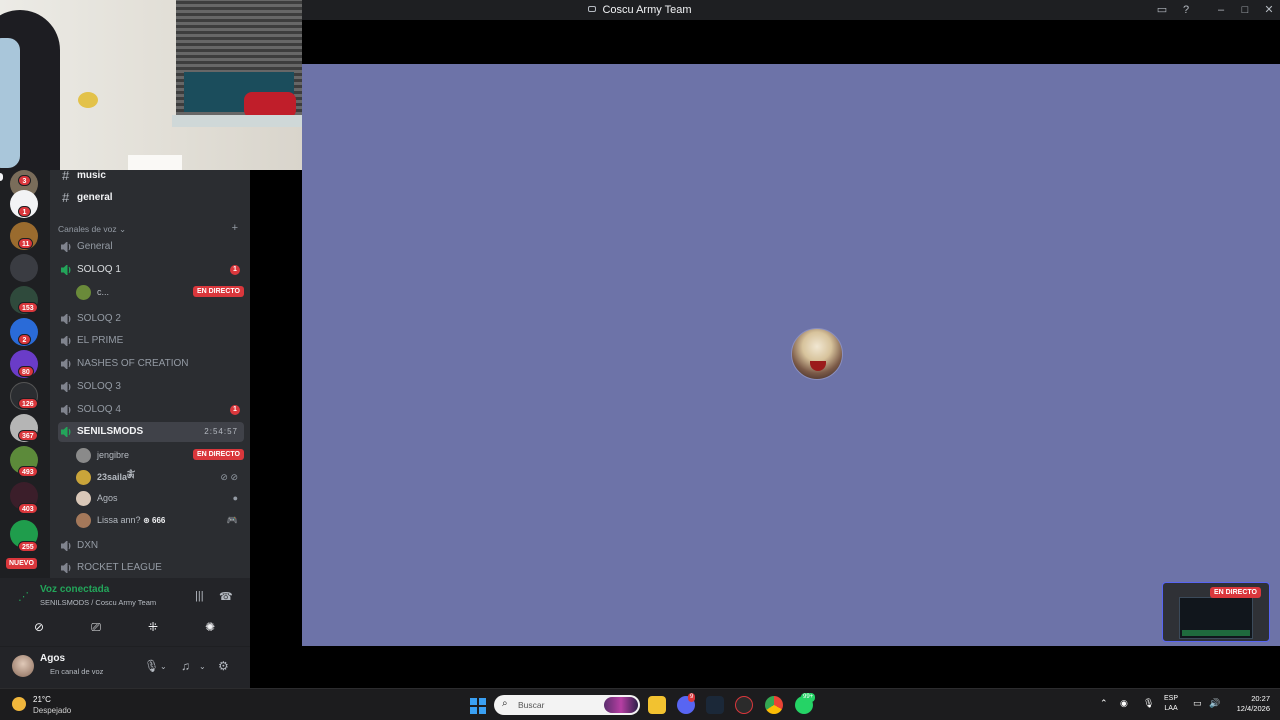 This screenshot has width=1280, height=720. What do you see at coordinates (657, 705) in the screenshot?
I see `file-explorer-icon` at bounding box center [657, 705].